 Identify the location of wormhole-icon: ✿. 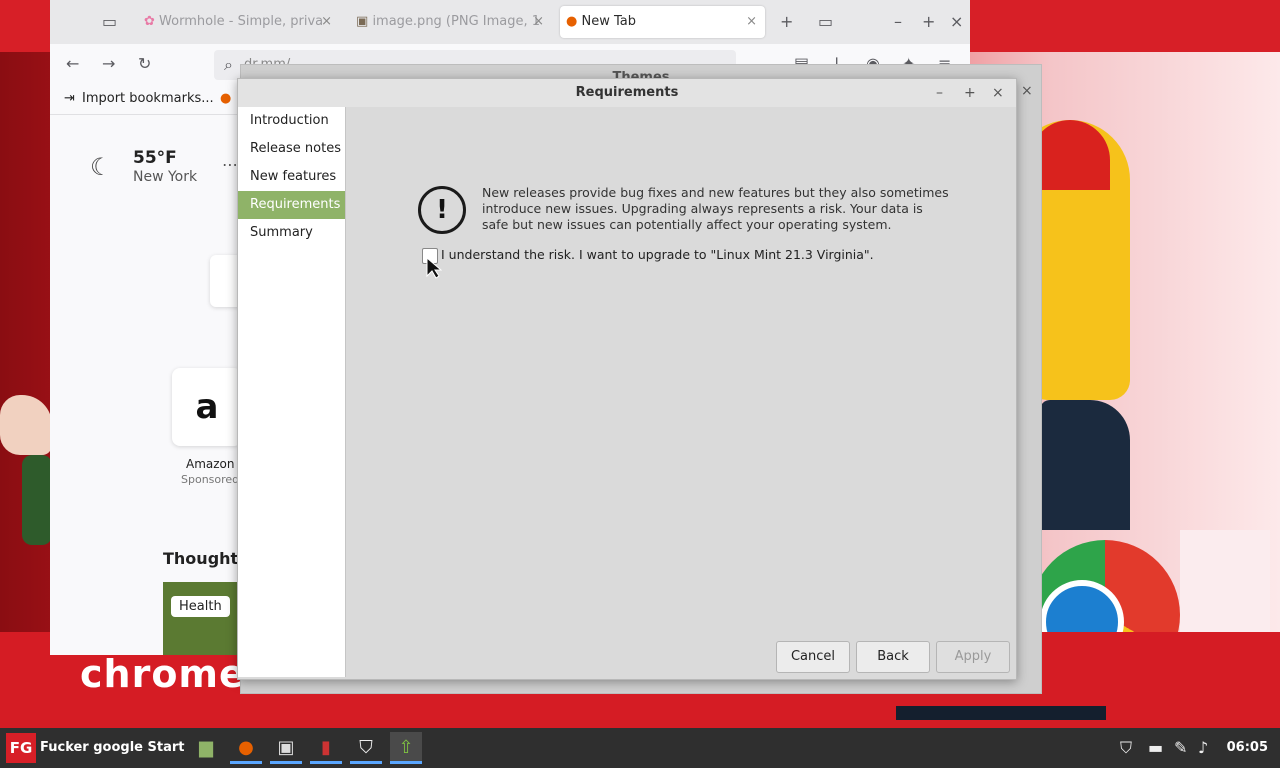
(149, 21).